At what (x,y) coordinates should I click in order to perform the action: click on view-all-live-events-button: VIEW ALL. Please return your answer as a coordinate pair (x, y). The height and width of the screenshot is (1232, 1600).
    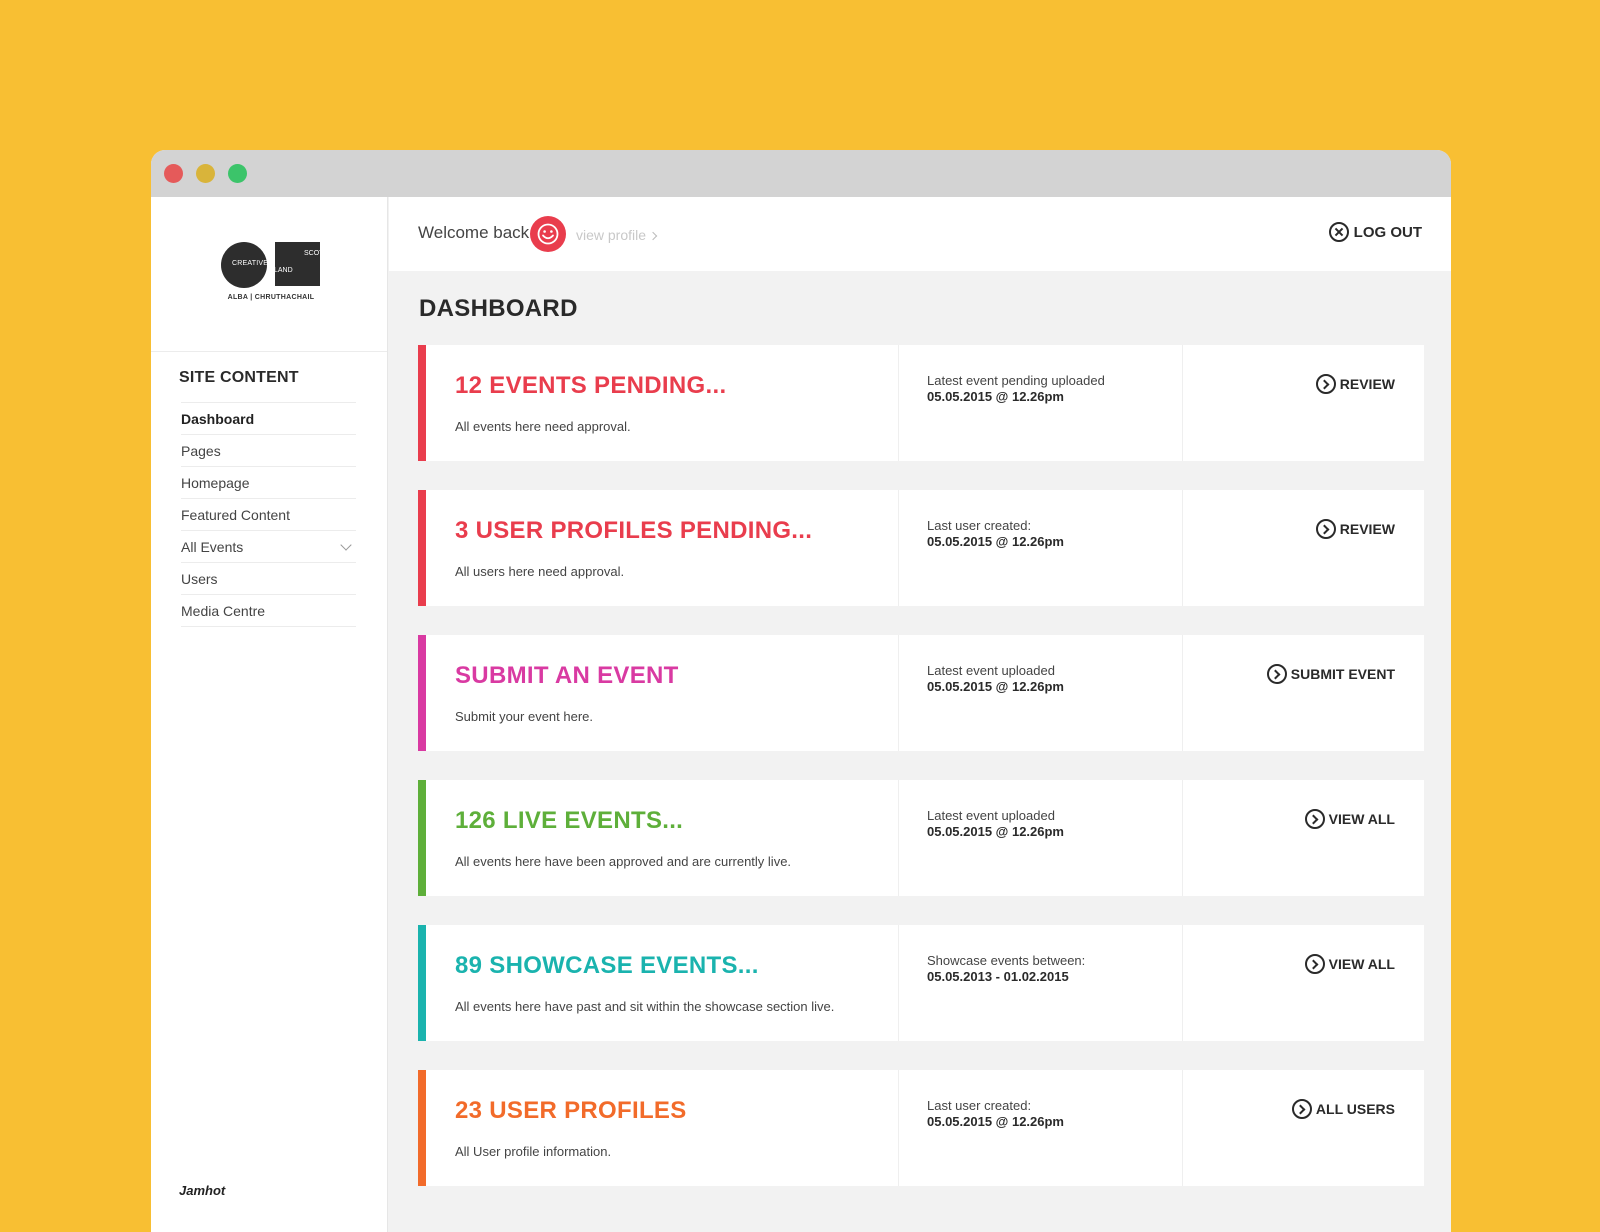
    Looking at the image, I should click on (1349, 819).